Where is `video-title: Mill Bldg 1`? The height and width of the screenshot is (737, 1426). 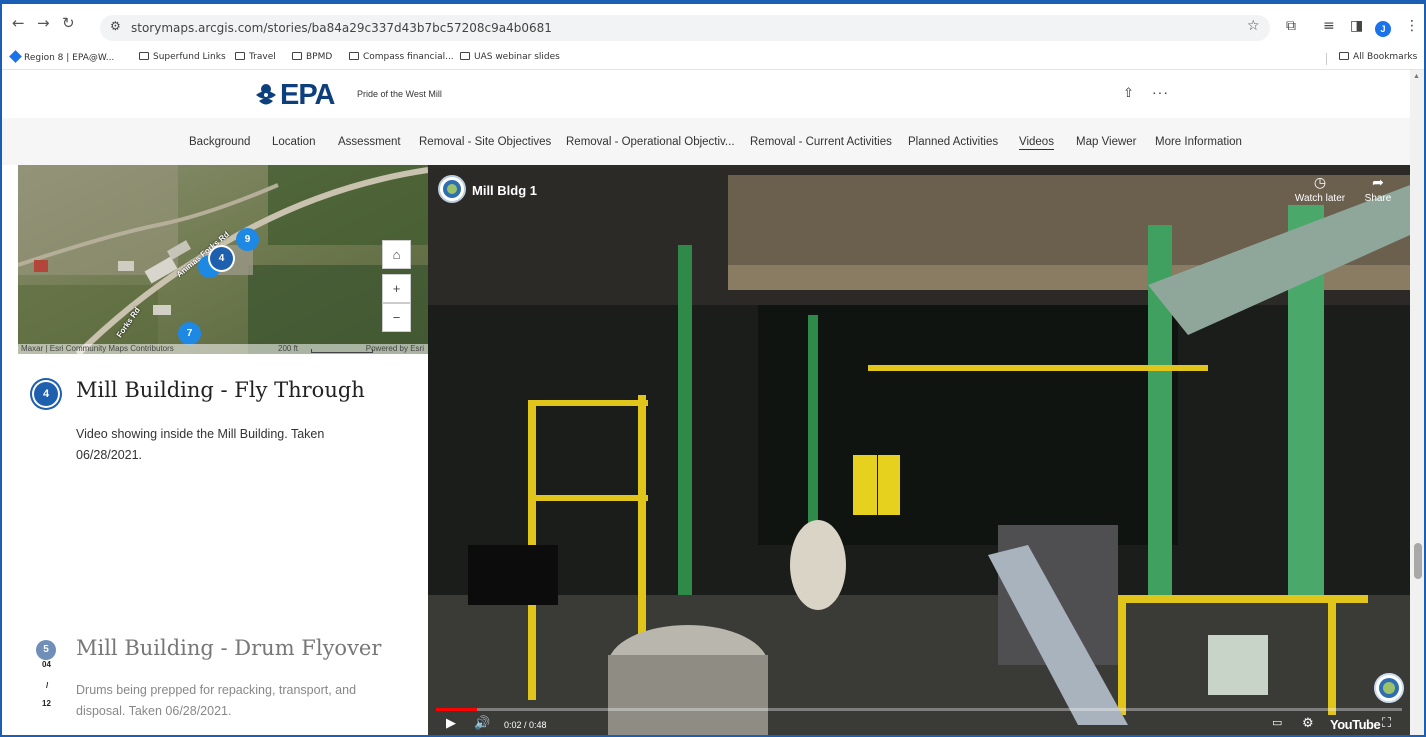 video-title: Mill Bldg 1 is located at coordinates (504, 190).